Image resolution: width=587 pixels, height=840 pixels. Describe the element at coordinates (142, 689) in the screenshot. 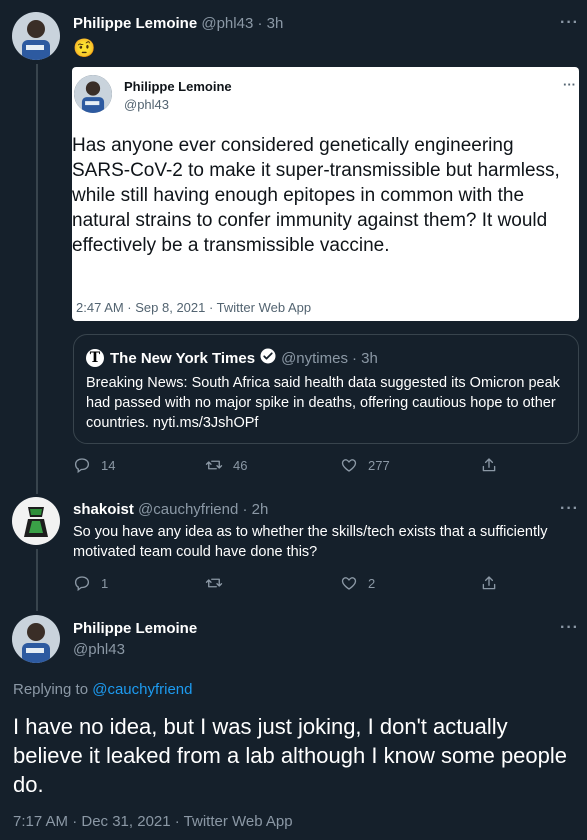

I see `replying-to-link: @cauchyfriend` at that location.